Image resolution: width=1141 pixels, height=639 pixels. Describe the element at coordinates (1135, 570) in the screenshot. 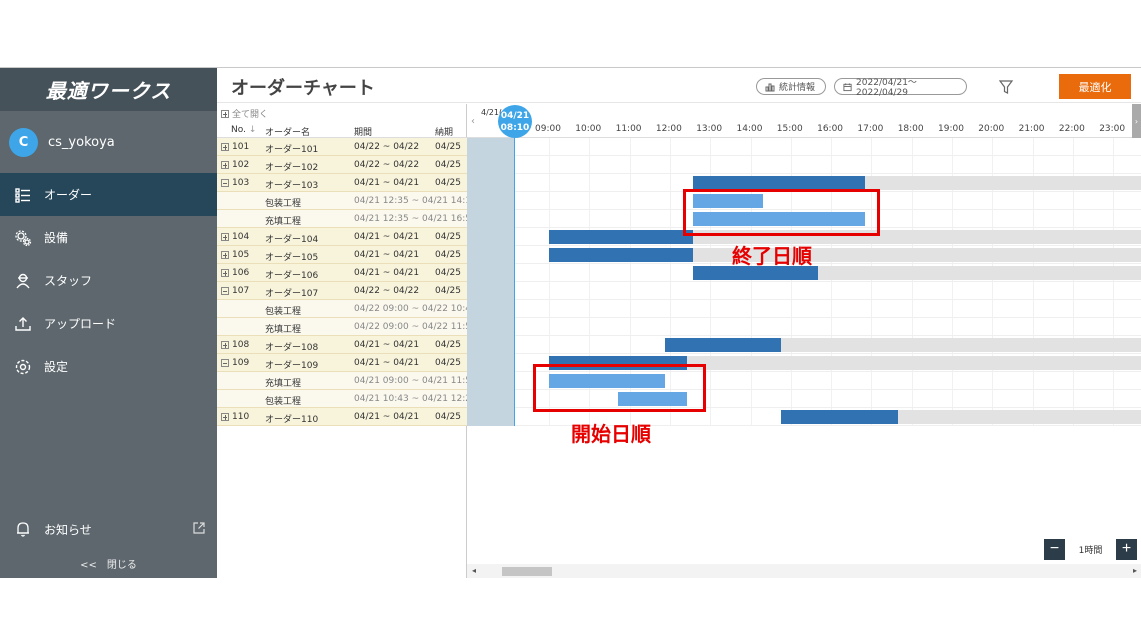

I see `scrollbar-right-arrow: ▸` at that location.